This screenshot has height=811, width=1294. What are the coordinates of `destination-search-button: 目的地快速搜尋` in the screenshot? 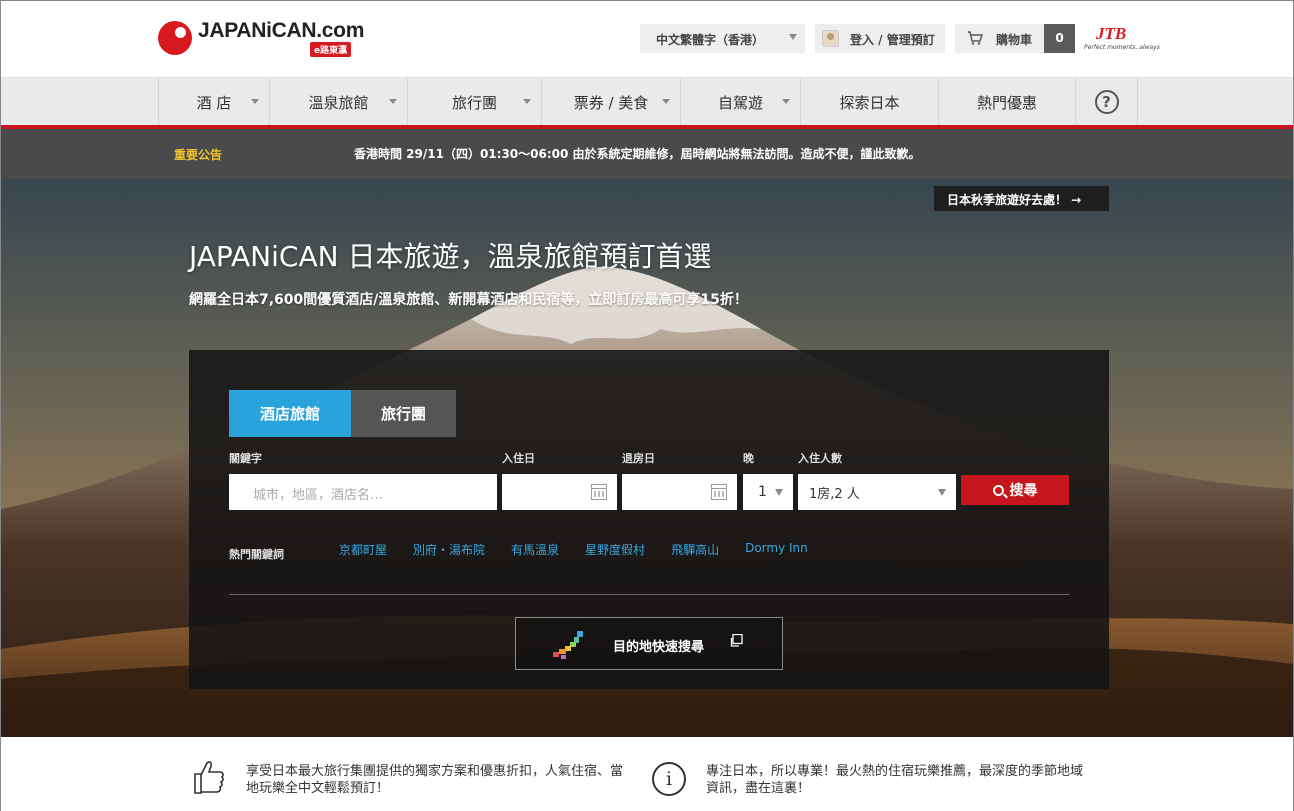 It's located at (649, 643).